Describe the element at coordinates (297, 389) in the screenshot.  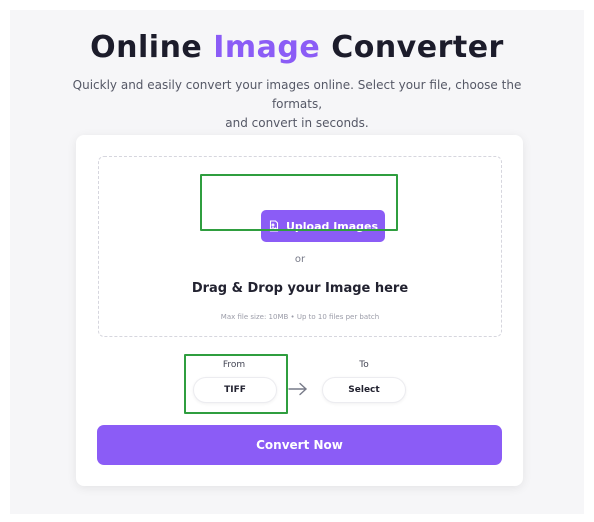
I see `arrow-right-icon` at that location.